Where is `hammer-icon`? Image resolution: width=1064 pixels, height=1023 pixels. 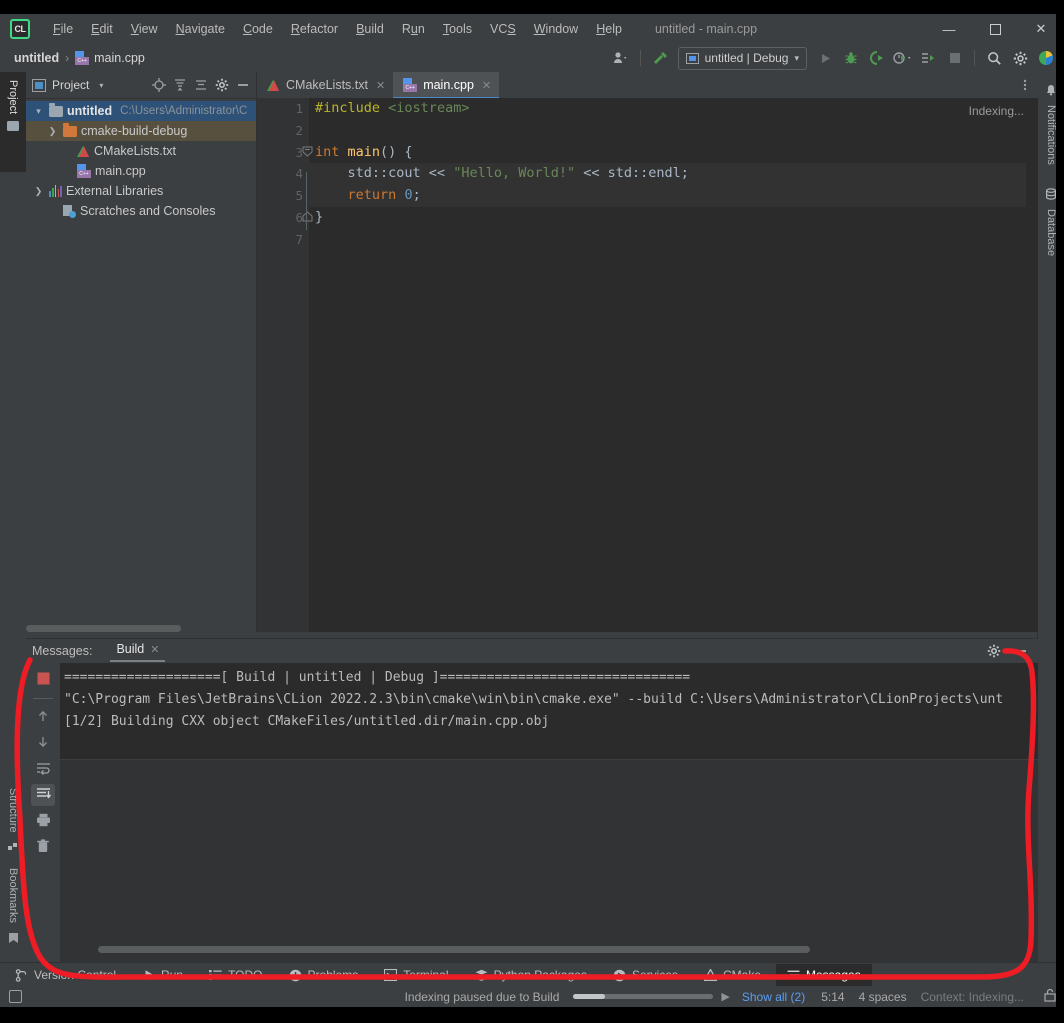 hammer-icon is located at coordinates (660, 58).